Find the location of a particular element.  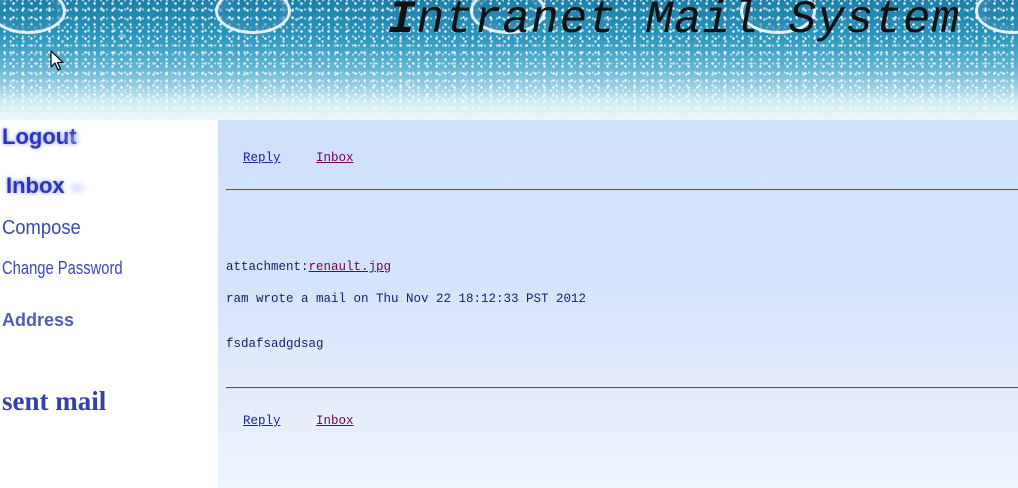

sidebar-item-compose: Compose is located at coordinates (41, 228).